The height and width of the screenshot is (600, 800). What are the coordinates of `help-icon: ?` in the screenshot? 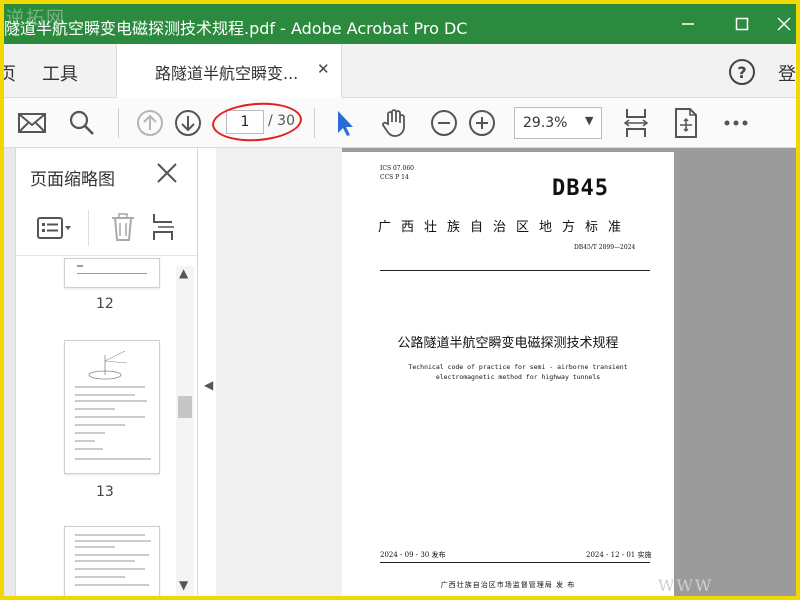 It's located at (742, 72).